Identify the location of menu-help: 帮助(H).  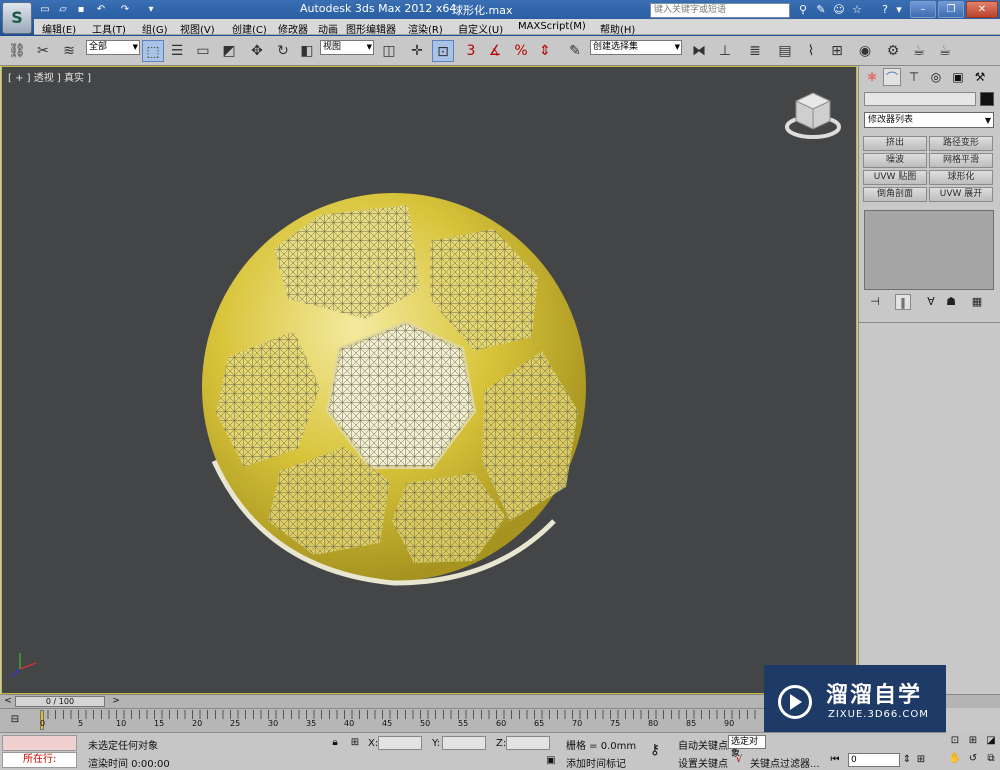
(617, 28).